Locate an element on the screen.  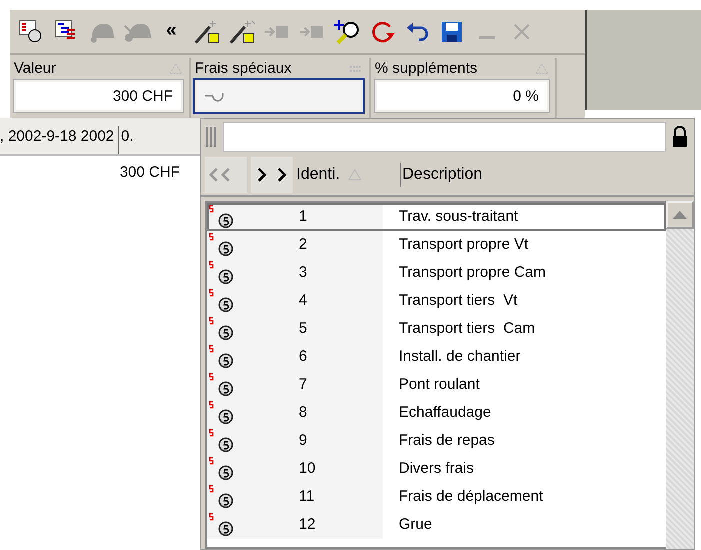
list-row: 10 Divers frais is located at coordinates (436, 469).